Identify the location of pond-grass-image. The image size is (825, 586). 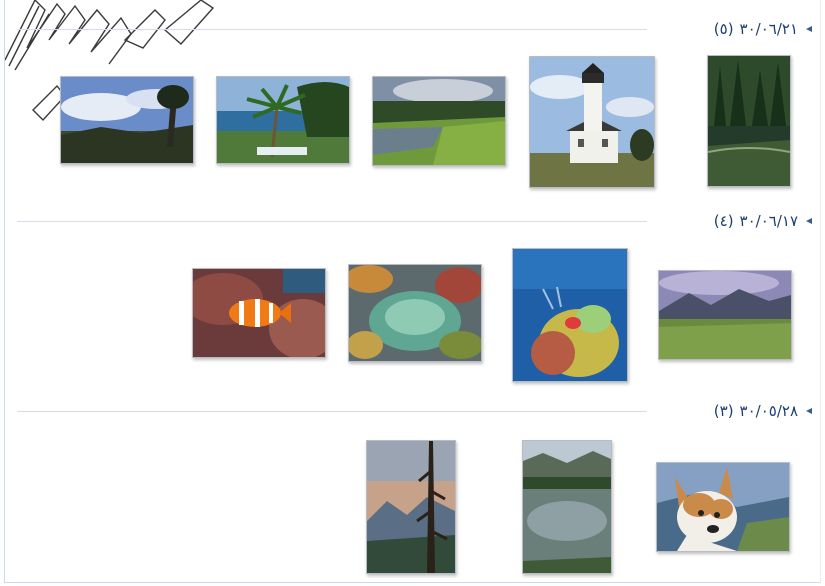
(439, 121).